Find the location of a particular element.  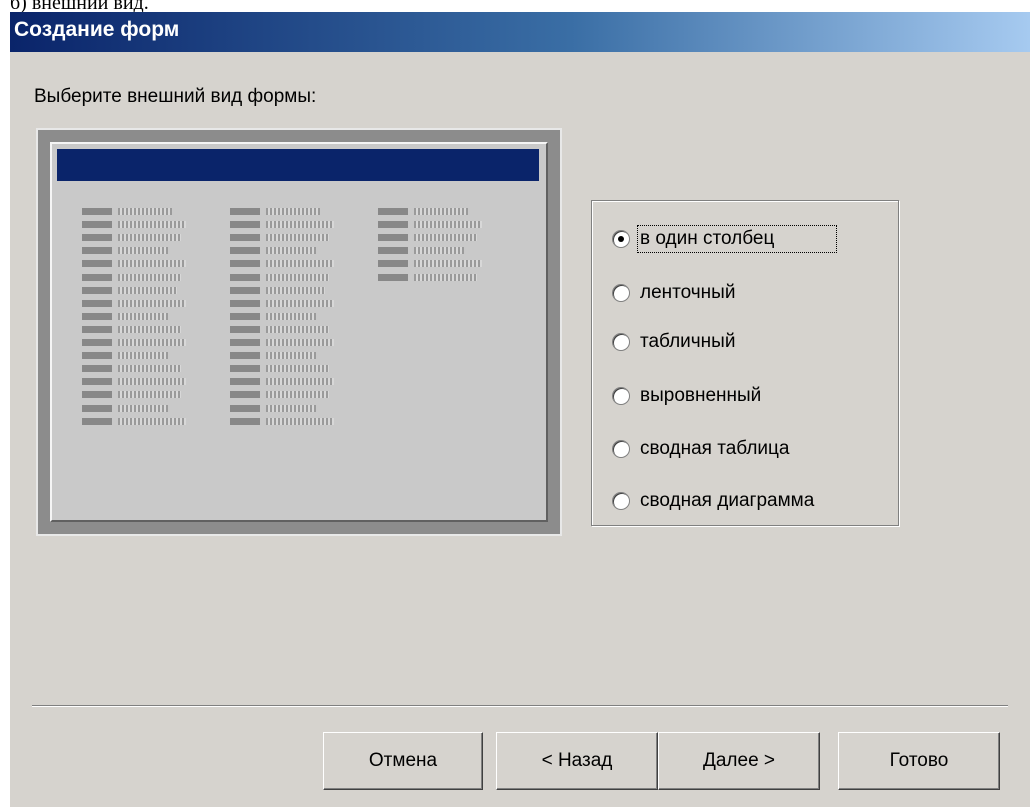

divider is located at coordinates (520, 706).